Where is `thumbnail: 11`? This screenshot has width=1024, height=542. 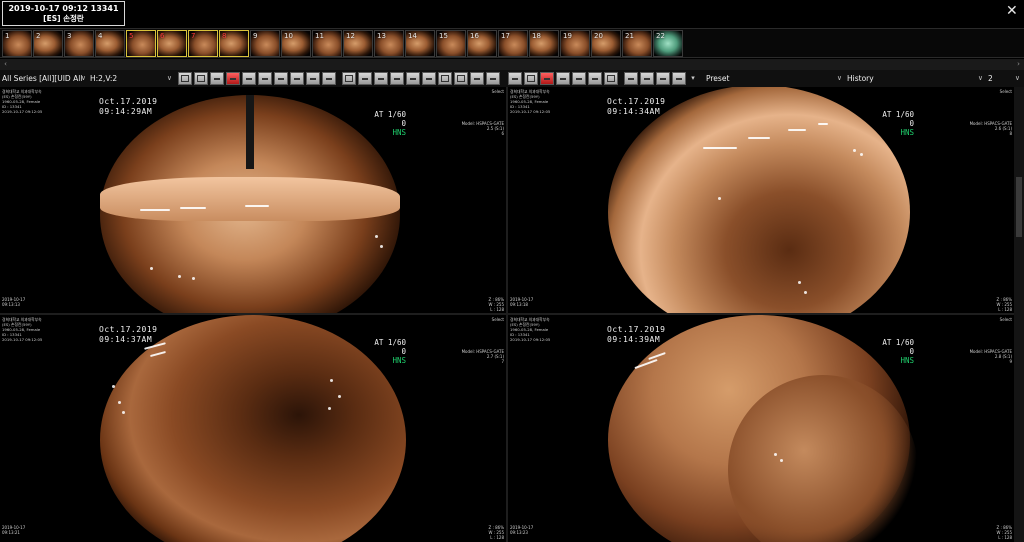
thumbnail: 11 is located at coordinates (327, 43).